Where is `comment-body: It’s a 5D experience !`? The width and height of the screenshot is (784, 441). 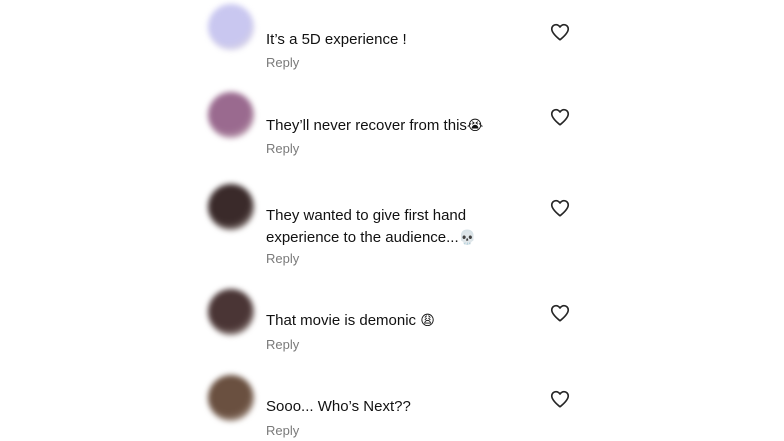 comment-body: It’s a 5D experience ! is located at coordinates (336, 39).